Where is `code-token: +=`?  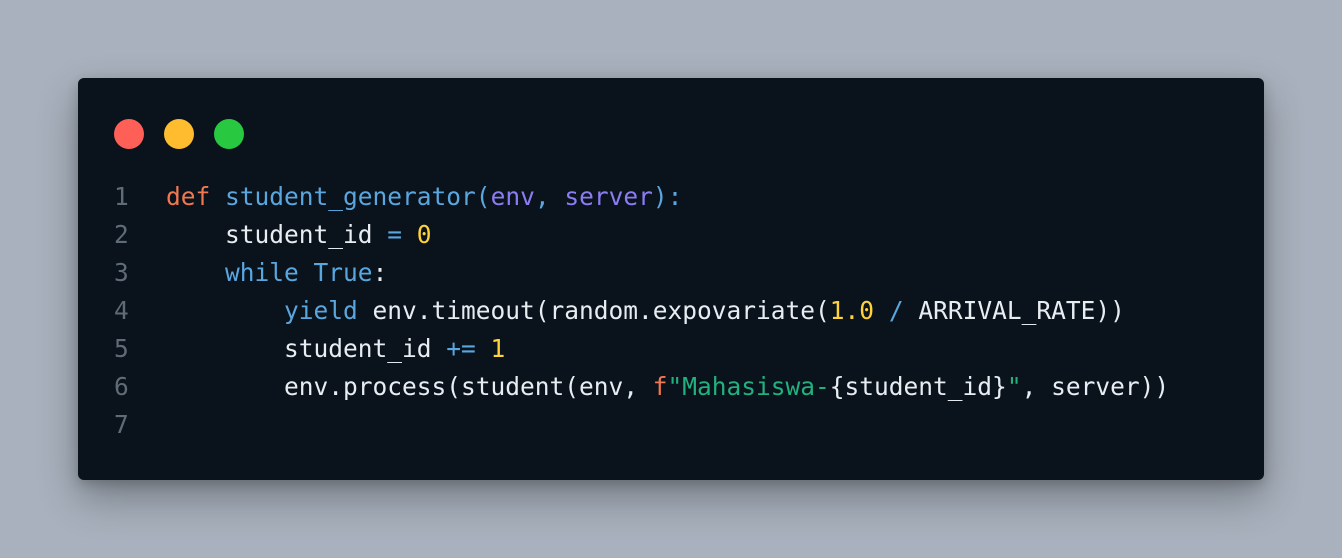 code-token: += is located at coordinates (461, 348).